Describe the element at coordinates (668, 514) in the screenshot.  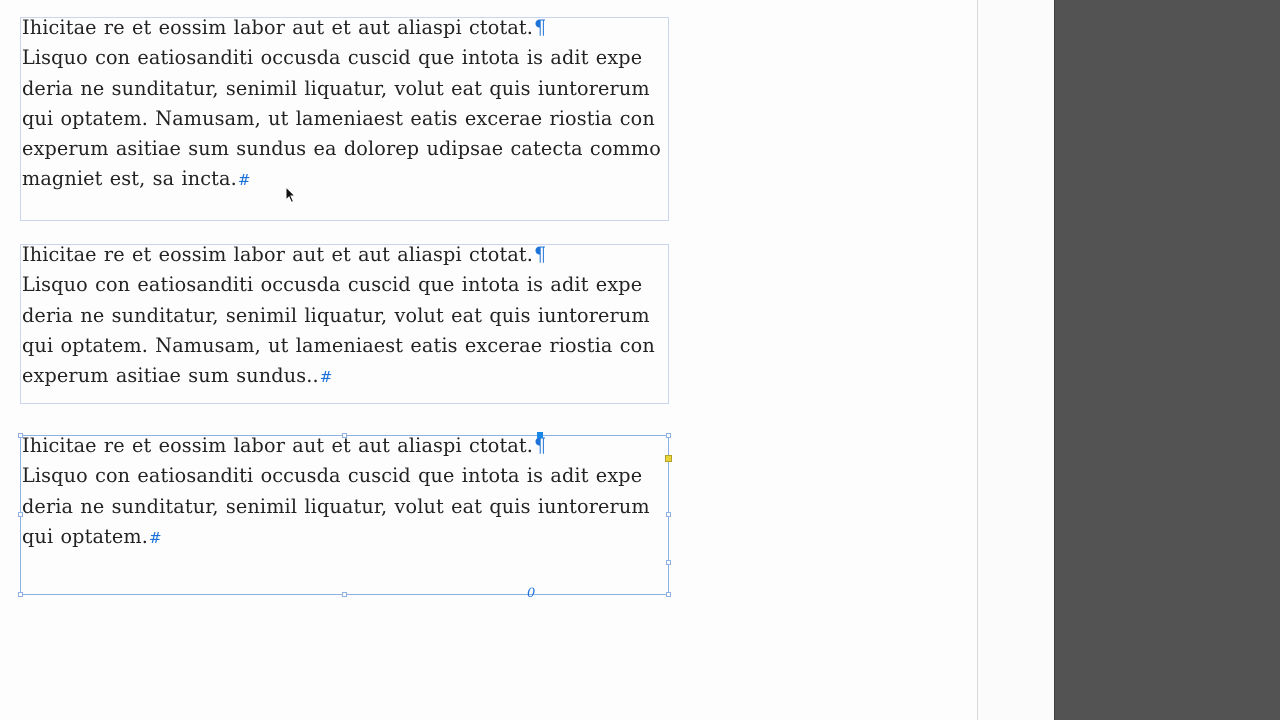
I see `handle-middle-right` at that location.